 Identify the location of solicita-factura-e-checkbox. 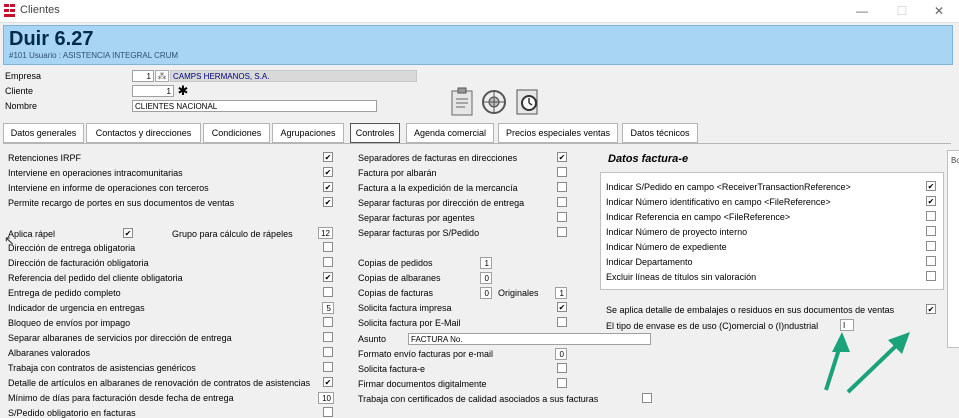
(562, 368).